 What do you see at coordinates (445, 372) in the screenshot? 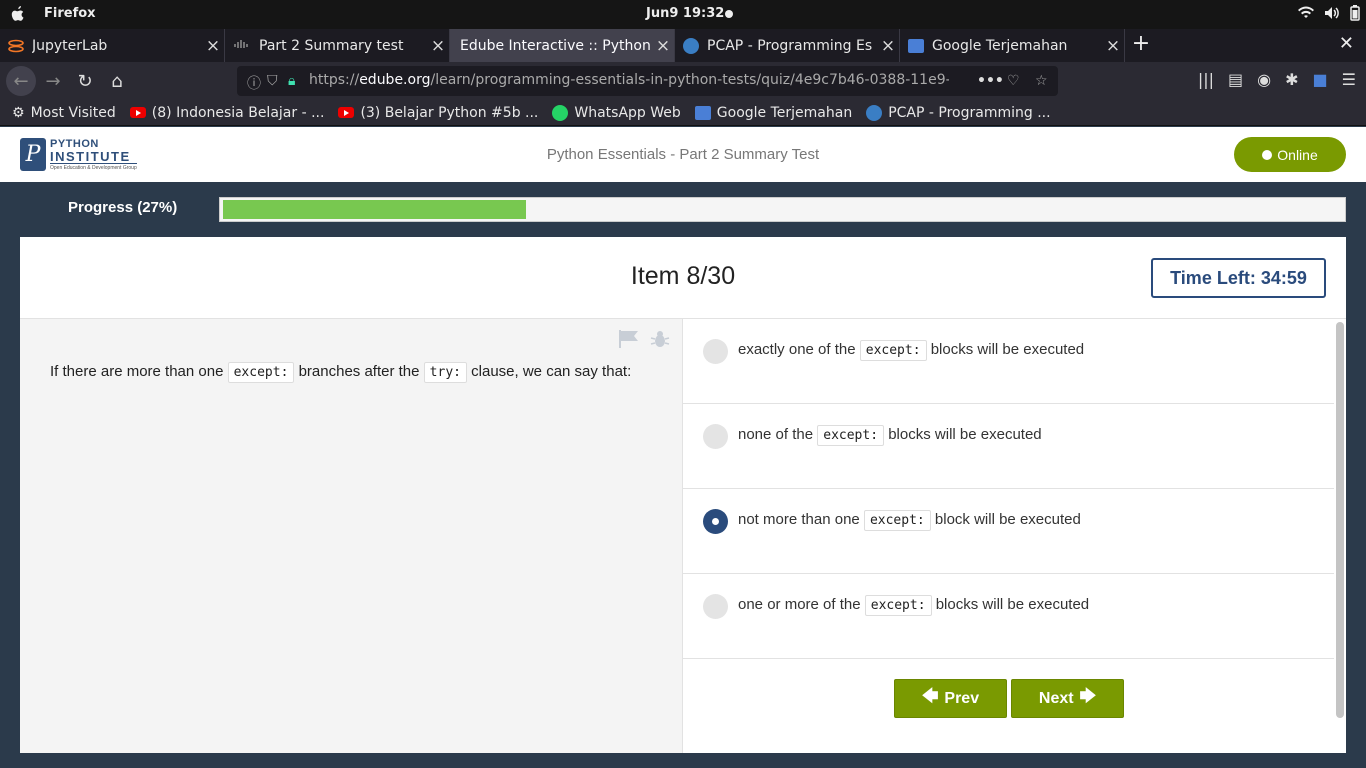
I see `code-snippet: try:` at bounding box center [445, 372].